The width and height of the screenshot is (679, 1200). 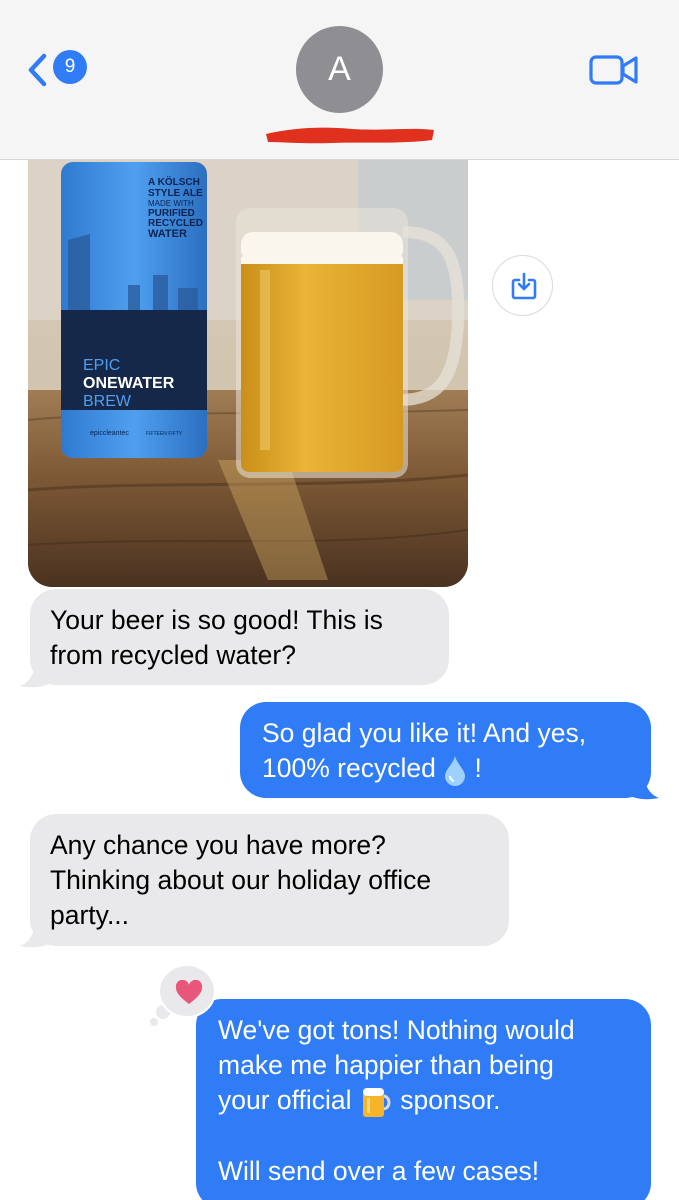 I want to click on tapback-reaction, so click(x=187, y=991).